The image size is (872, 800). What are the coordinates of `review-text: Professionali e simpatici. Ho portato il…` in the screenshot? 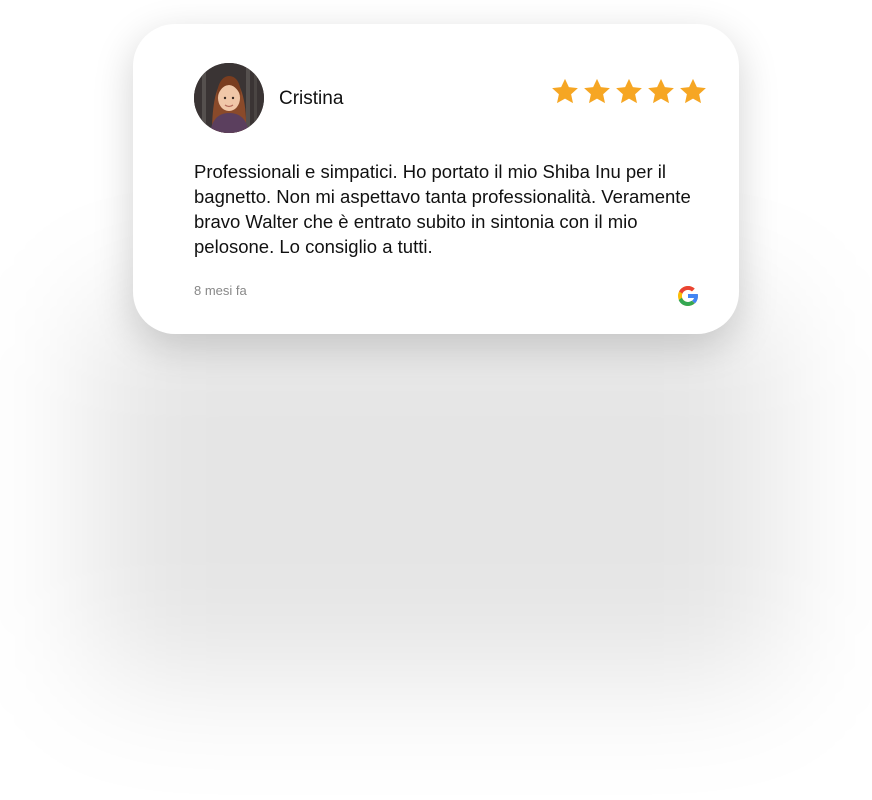 It's located at (442, 209).